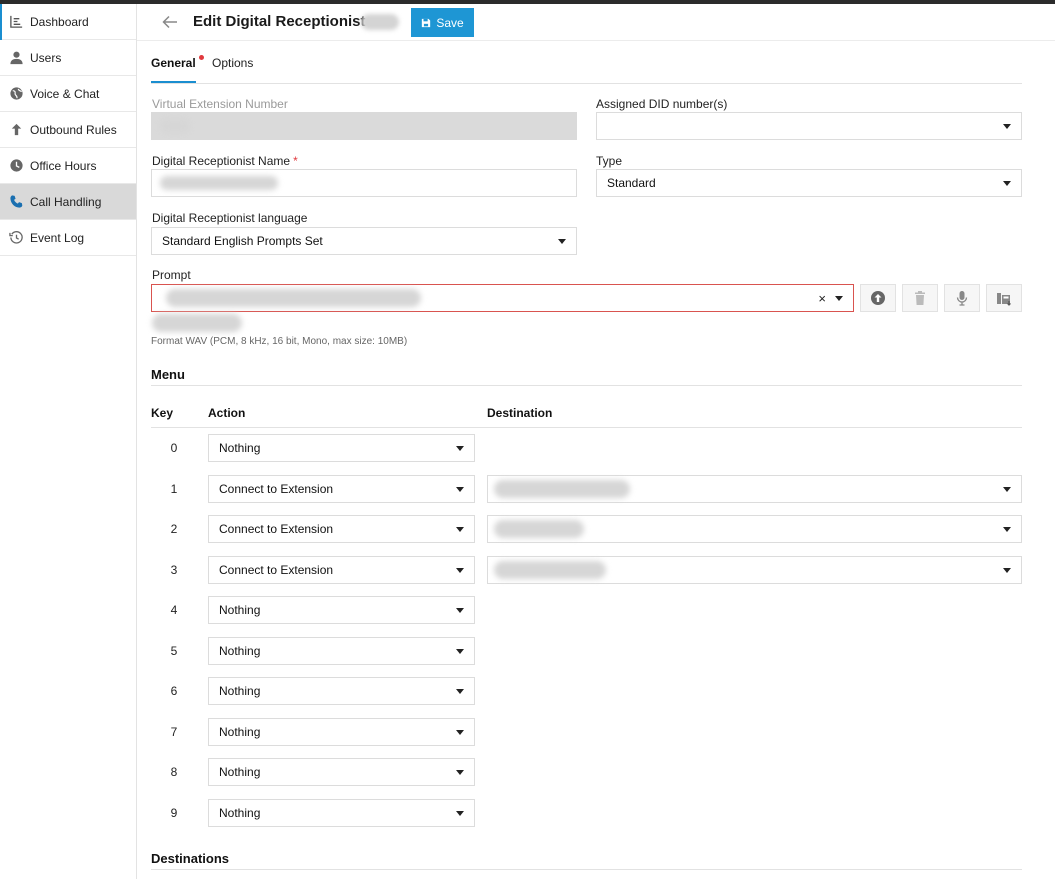  What do you see at coordinates (174, 489) in the screenshot?
I see `menu-key: 1` at bounding box center [174, 489].